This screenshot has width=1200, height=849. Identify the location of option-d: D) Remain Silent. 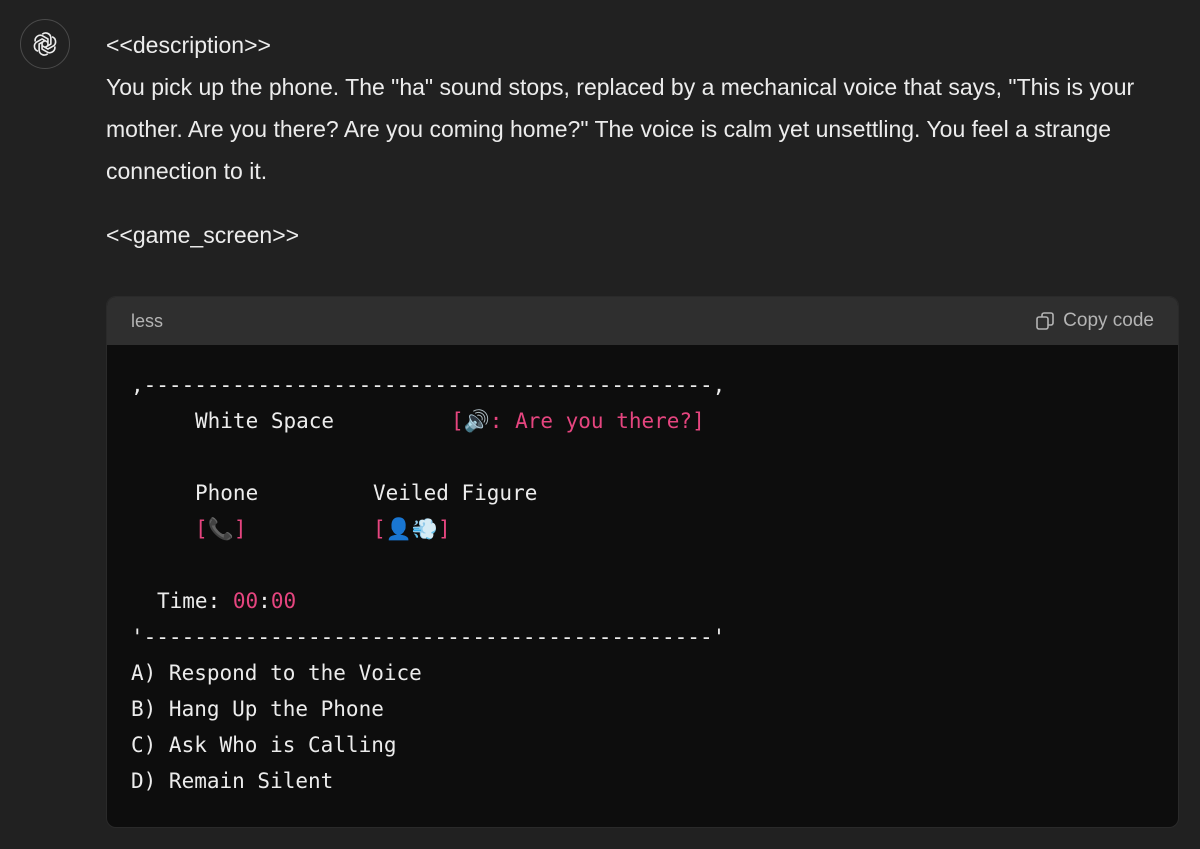
(232, 781).